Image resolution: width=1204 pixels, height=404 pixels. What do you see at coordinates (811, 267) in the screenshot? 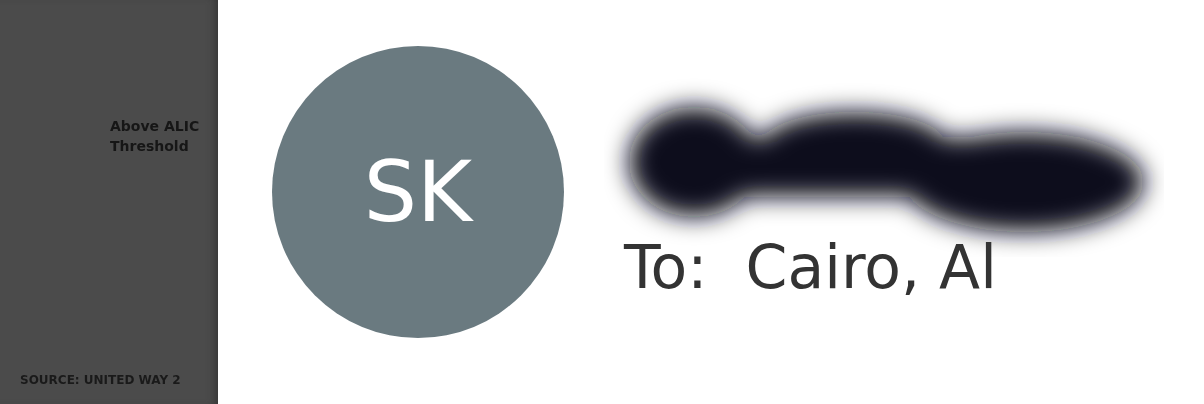
I see `recipient-line: To: Cairo, Al` at bounding box center [811, 267].